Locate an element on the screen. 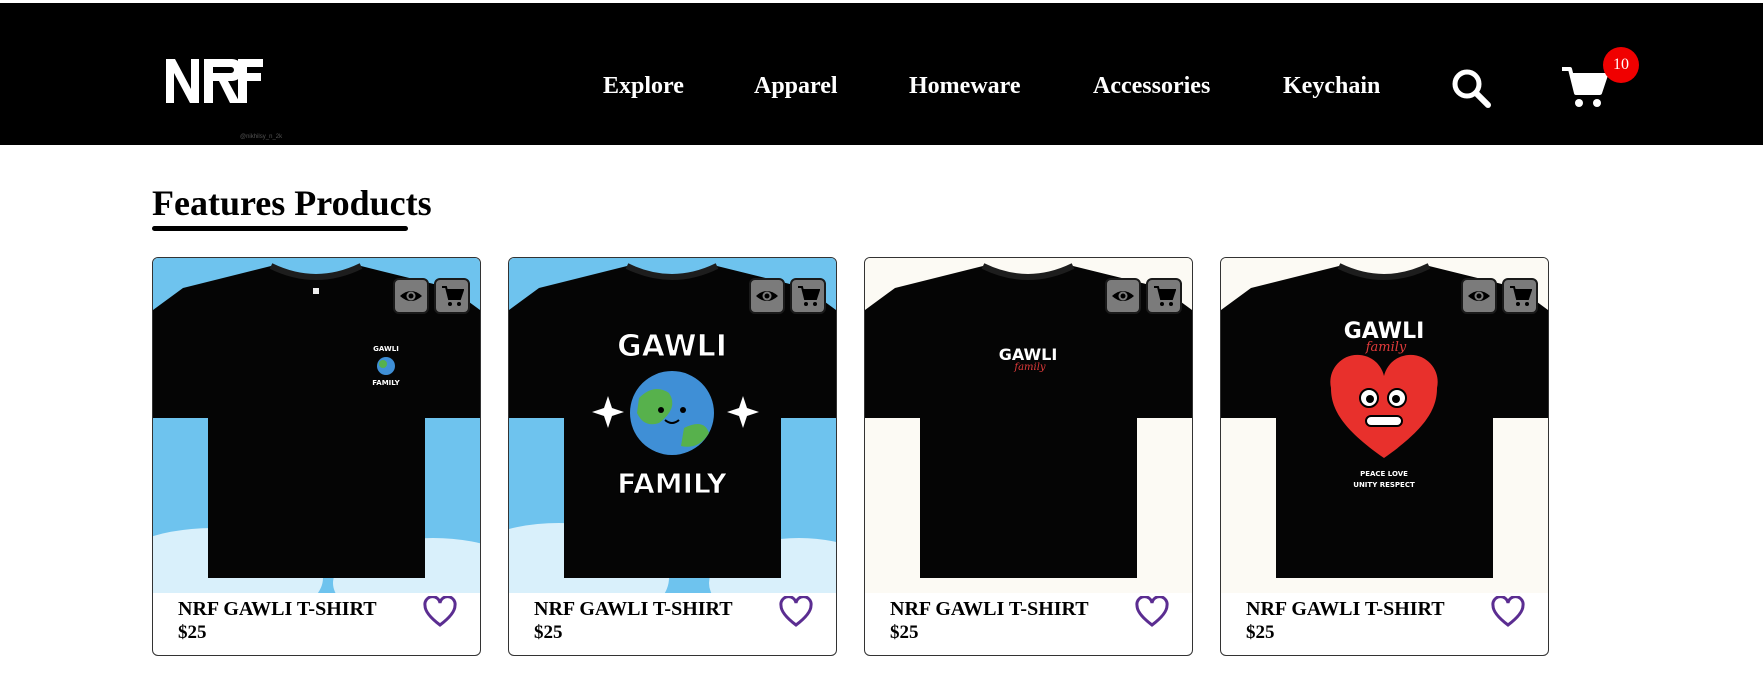  search-icon is located at coordinates (1471, 88).